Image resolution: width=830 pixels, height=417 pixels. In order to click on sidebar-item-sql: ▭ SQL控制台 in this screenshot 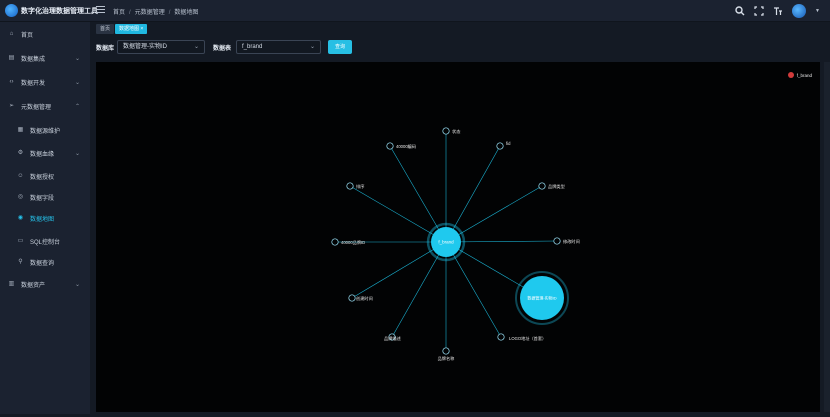, I will do `click(45, 241)`.